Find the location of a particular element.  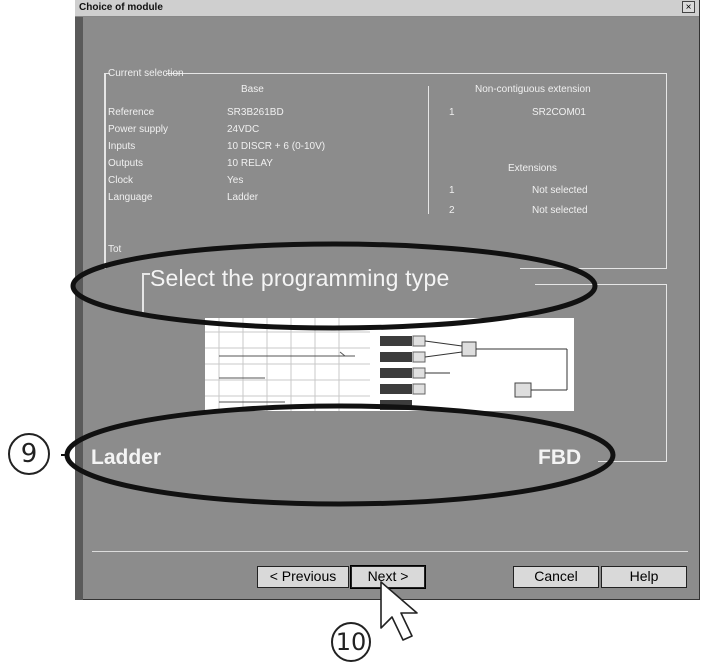

programming-title-highlight-ellipse is located at coordinates (334, 286).